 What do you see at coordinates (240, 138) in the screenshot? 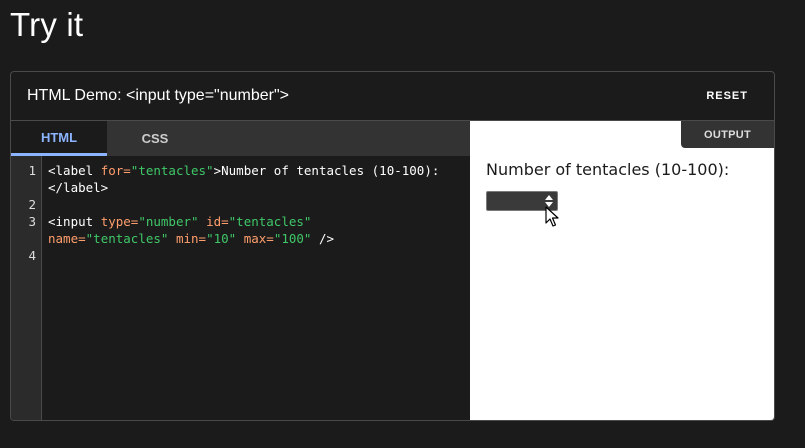
I see `editor-tabs: HTML CSS` at bounding box center [240, 138].